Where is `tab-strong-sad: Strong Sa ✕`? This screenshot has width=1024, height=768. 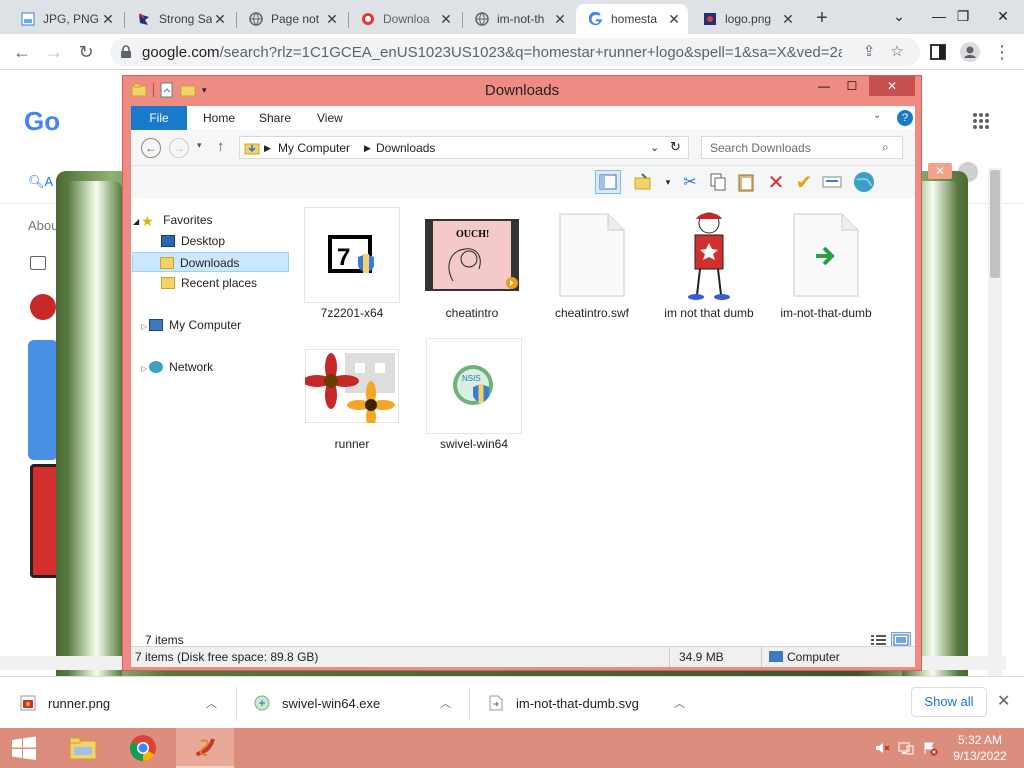
tab-strong-sad: Strong Sa ✕ is located at coordinates (179, 19).